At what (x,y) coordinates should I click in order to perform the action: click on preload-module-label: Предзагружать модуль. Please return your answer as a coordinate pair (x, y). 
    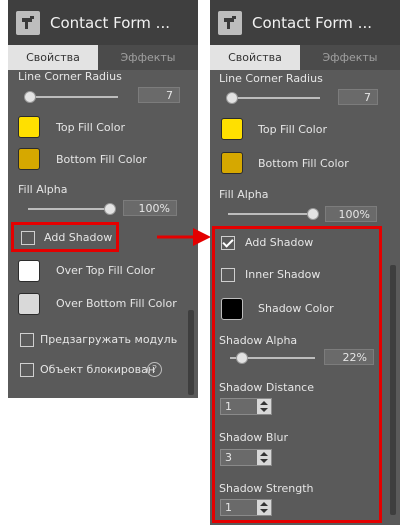
    Looking at the image, I should click on (109, 339).